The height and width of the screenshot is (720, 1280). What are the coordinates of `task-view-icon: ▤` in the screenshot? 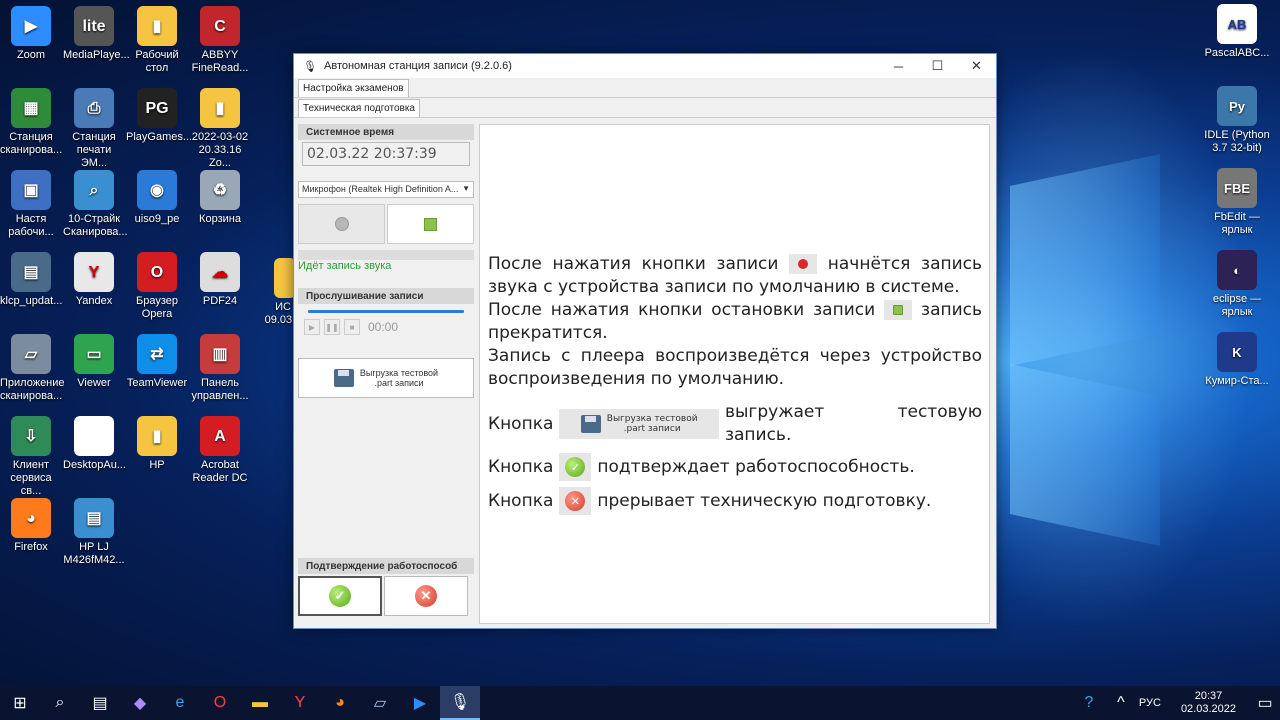 It's located at (100, 703).